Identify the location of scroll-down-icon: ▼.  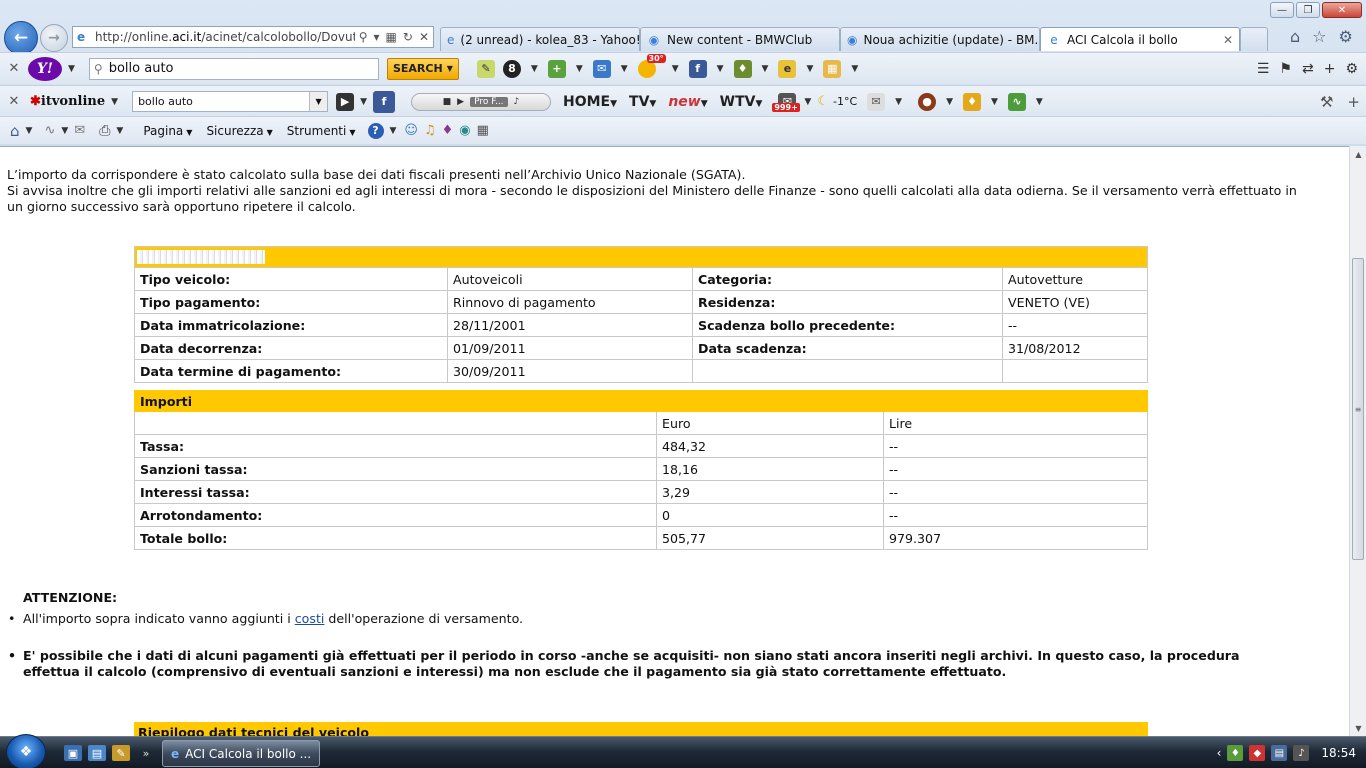
(1358, 728).